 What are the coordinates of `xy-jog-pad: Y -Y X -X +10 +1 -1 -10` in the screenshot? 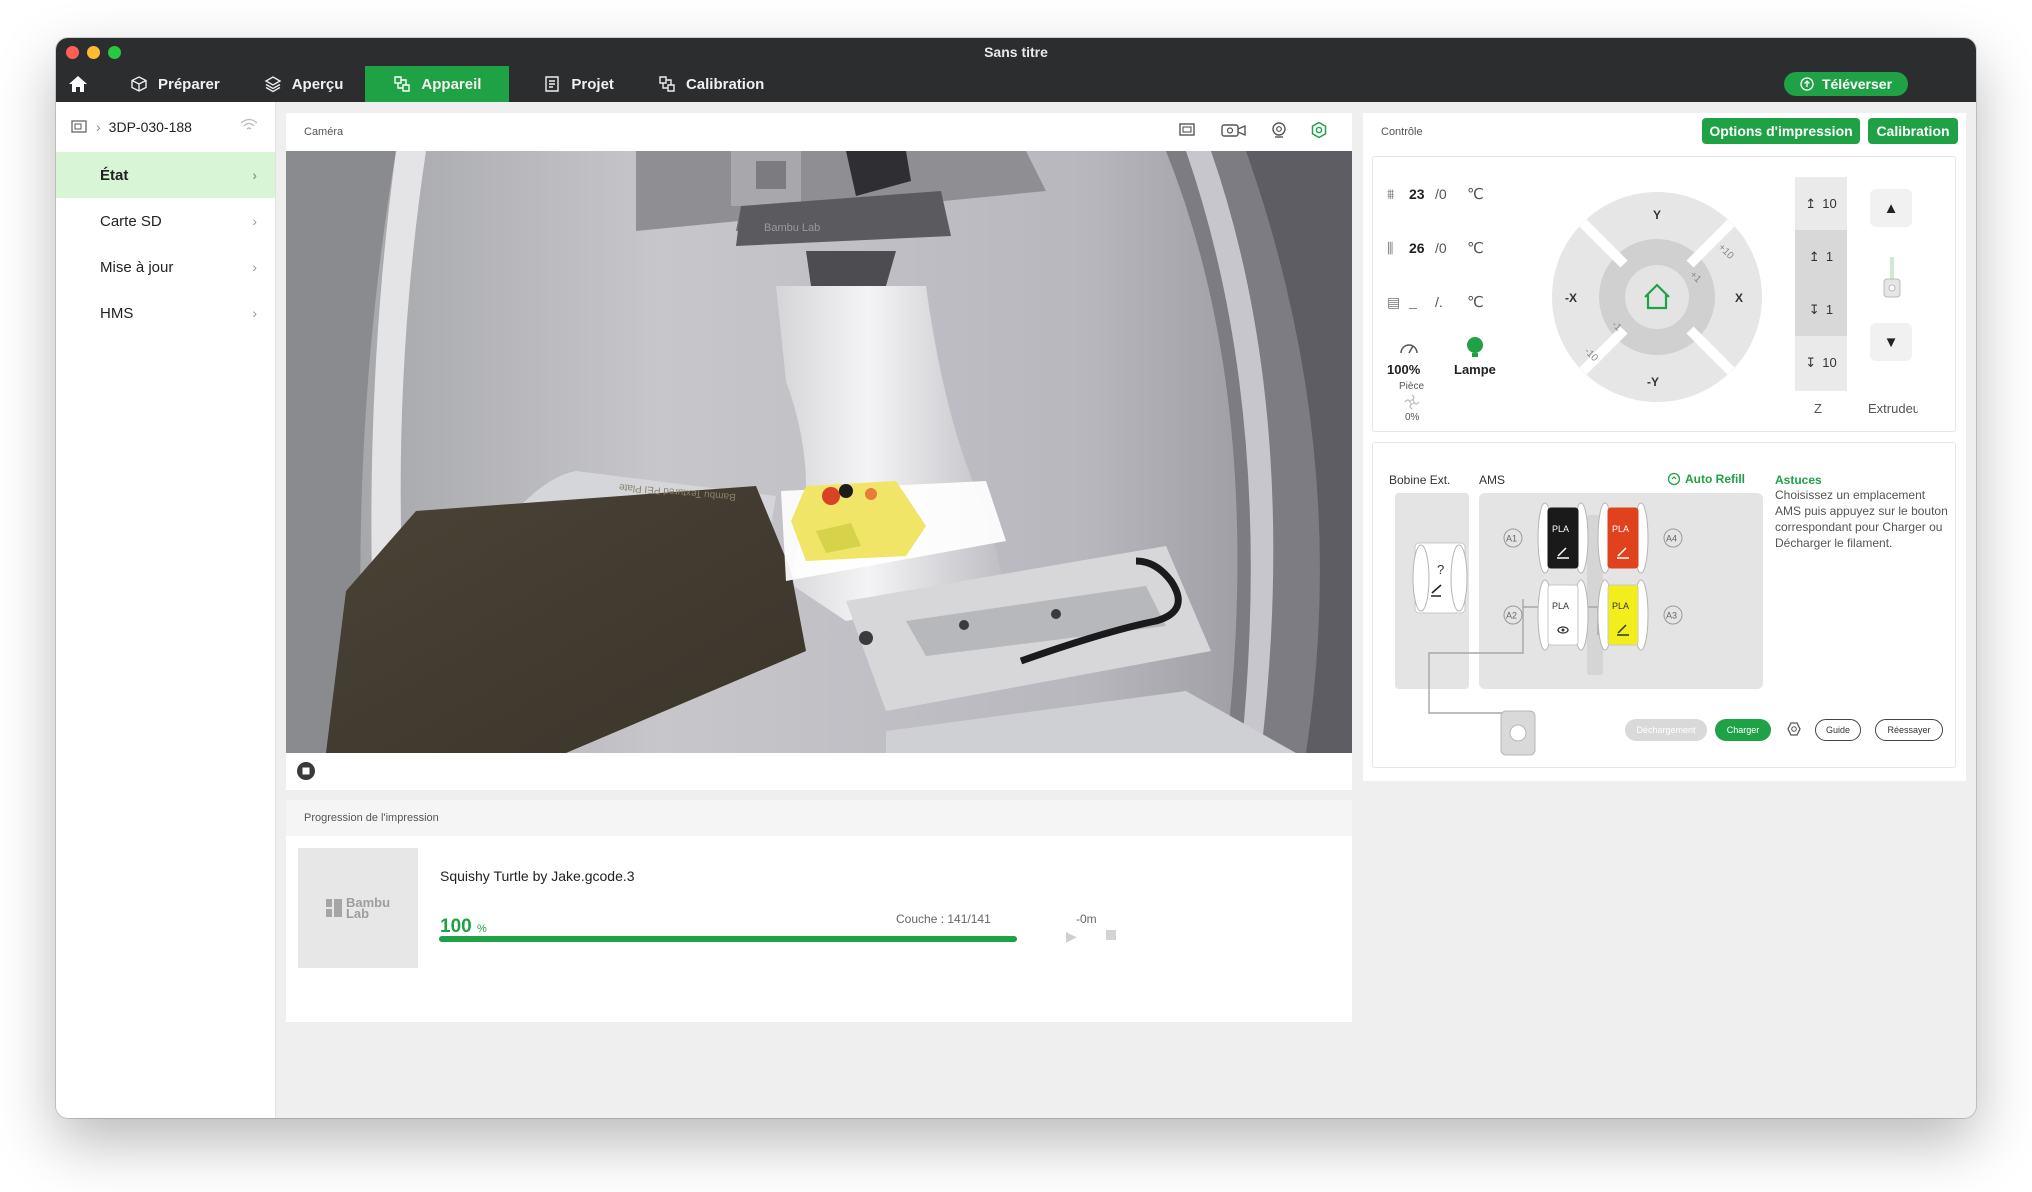 It's located at (1657, 297).